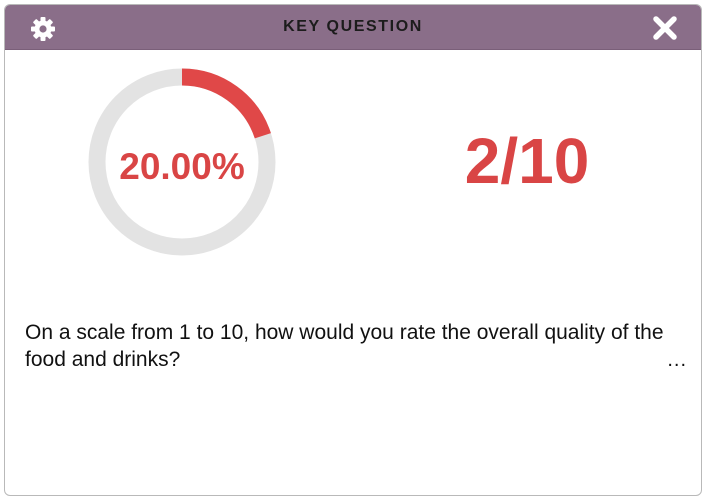  Describe the element at coordinates (527, 161) in the screenshot. I see `score-value: 2/10` at that location.